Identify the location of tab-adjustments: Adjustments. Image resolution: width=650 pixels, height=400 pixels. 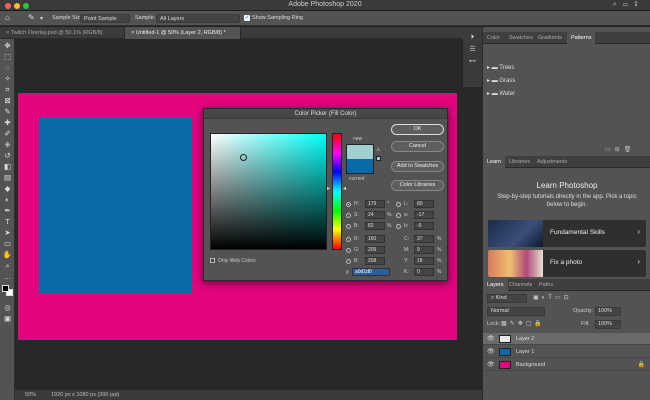
(552, 162).